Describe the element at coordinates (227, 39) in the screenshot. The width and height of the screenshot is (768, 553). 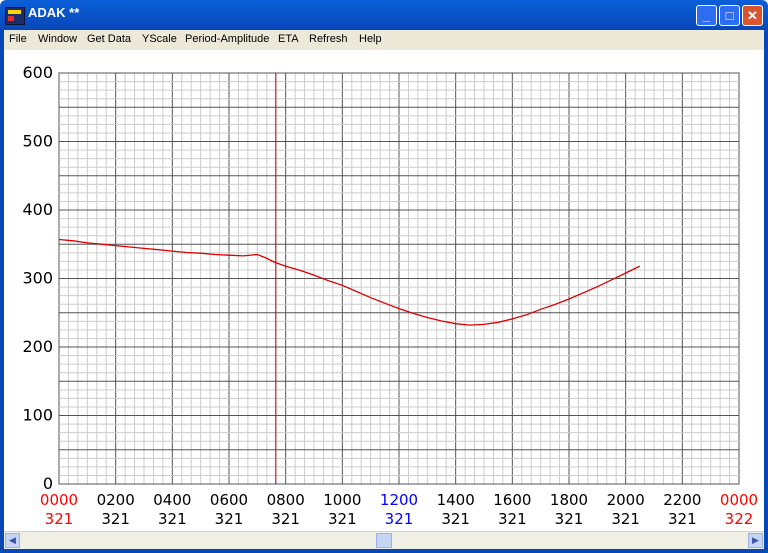
I see `menu-period-amplitude: Period-Amplitude` at that location.